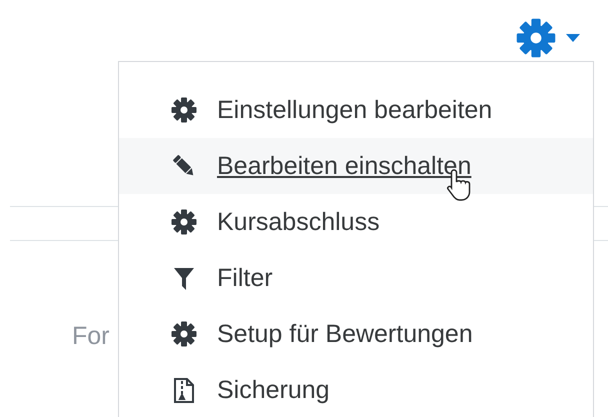 The image size is (608, 417). What do you see at coordinates (356, 389) in the screenshot?
I see `menu-item: Sicherung` at bounding box center [356, 389].